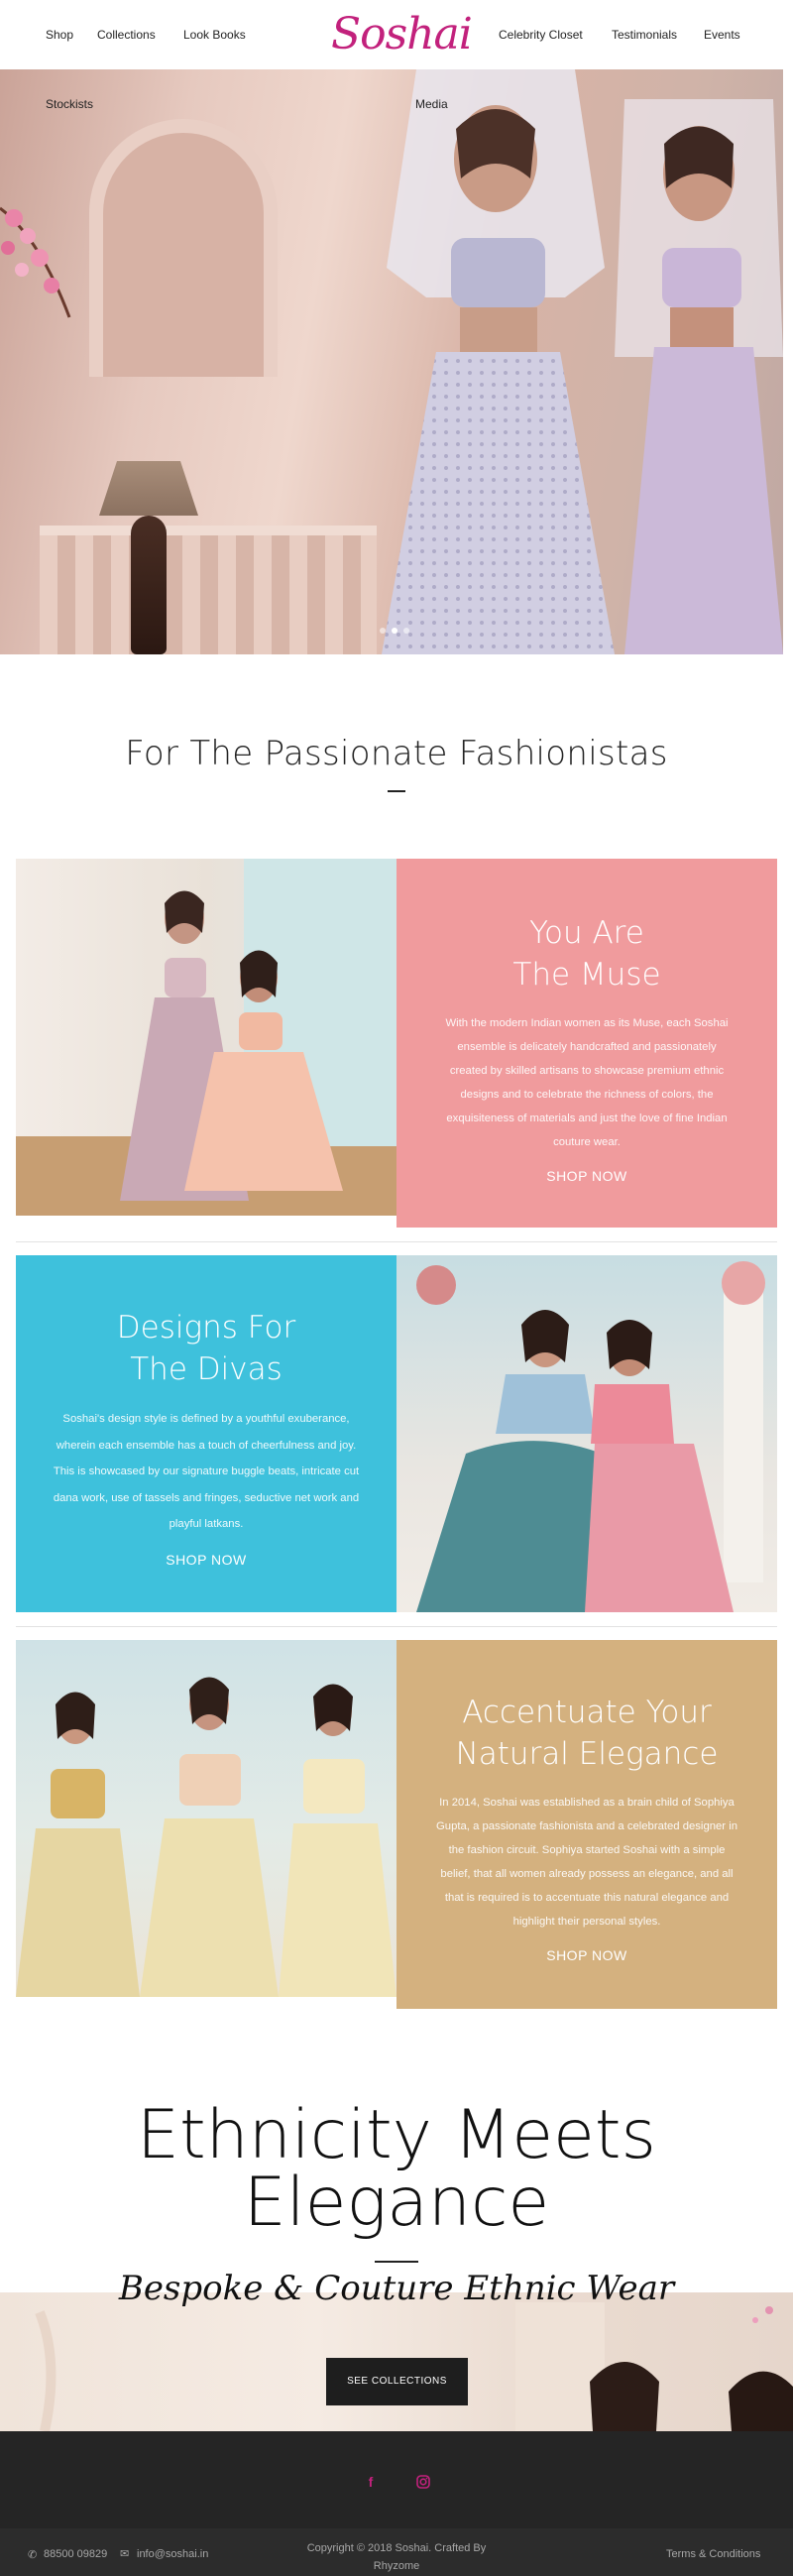 The image size is (793, 2576). What do you see at coordinates (396, 2203) in the screenshot?
I see `showcase-title-line-2: Elegance` at bounding box center [396, 2203].